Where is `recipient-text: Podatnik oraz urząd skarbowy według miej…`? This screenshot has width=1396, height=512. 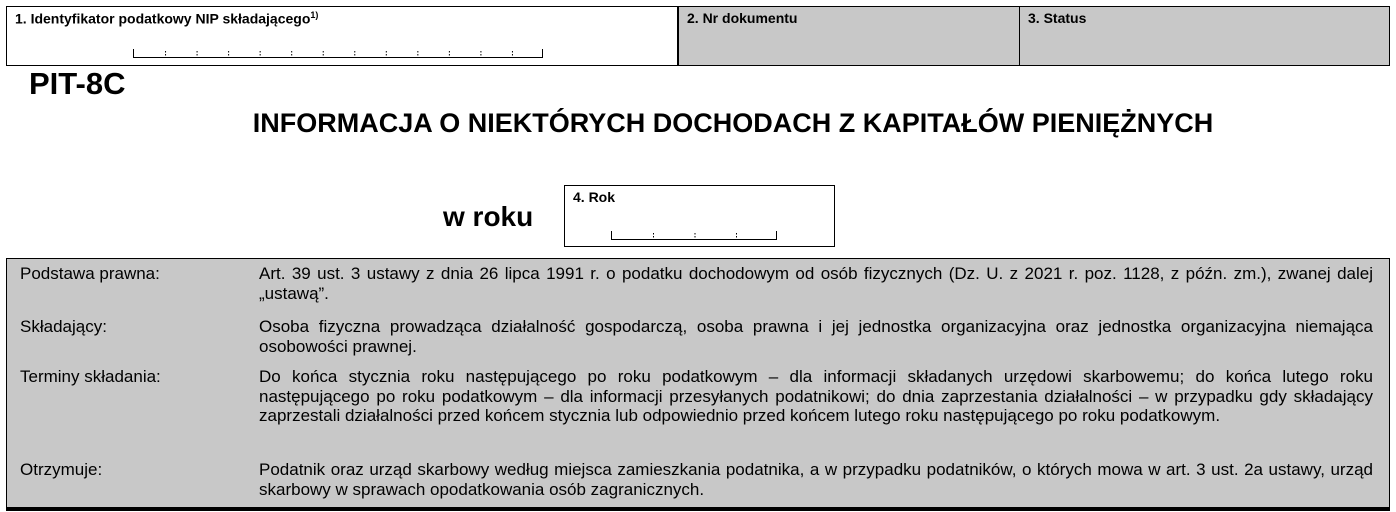
recipient-text: Podatnik oraz urząd skarbowy według miej… is located at coordinates (816, 479).